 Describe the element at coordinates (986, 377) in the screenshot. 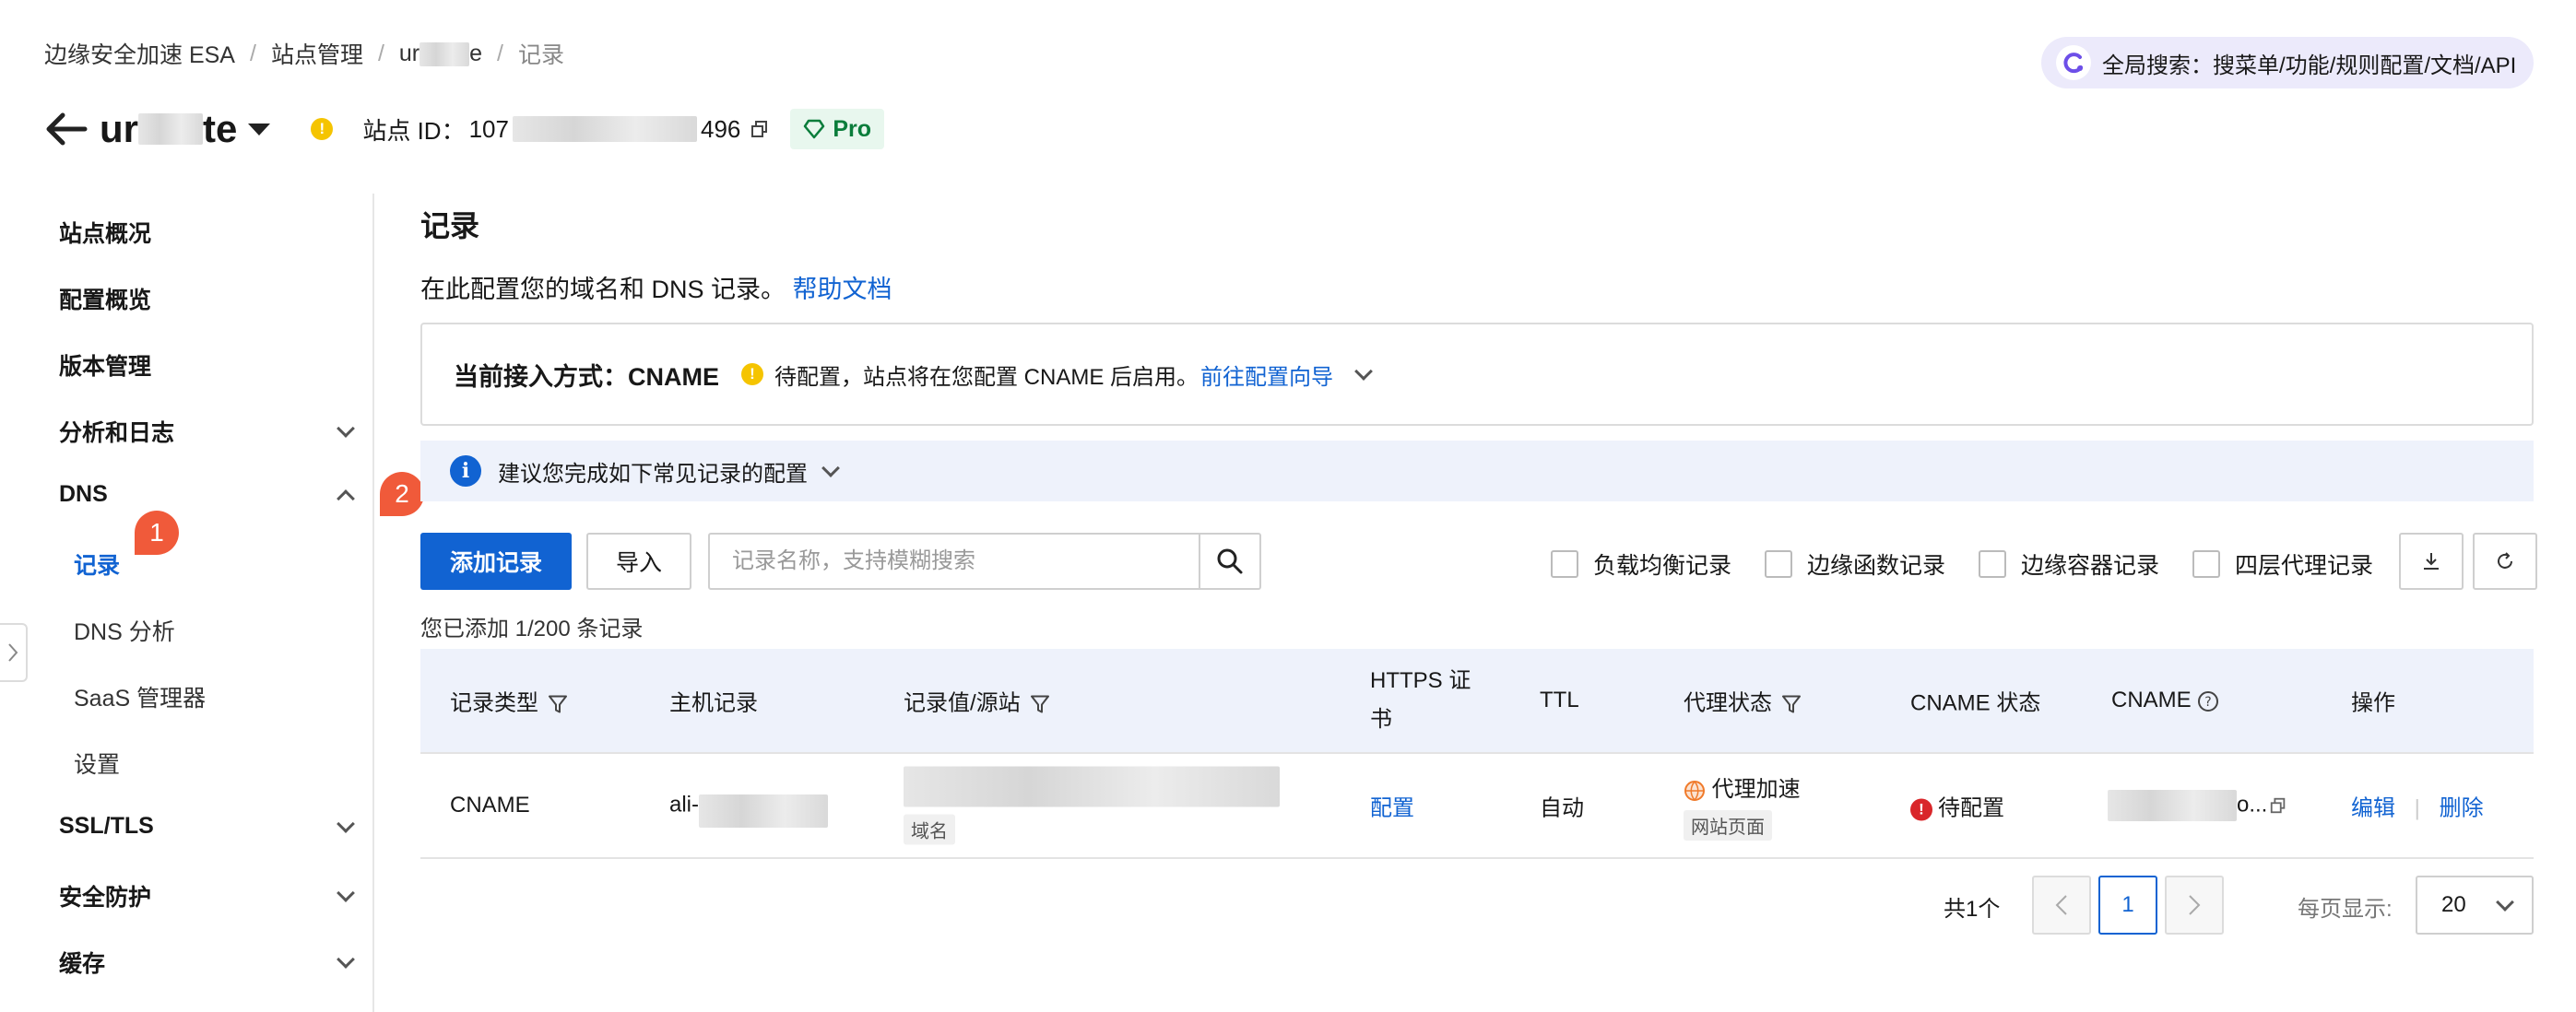

I see `access-status-text: 待配置，站点将在您配置 CNAME 后启用。` at that location.